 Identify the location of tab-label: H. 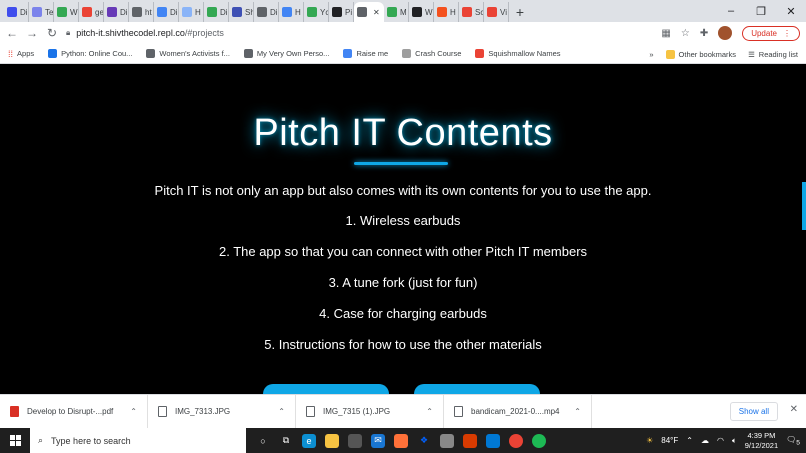
(298, 12).